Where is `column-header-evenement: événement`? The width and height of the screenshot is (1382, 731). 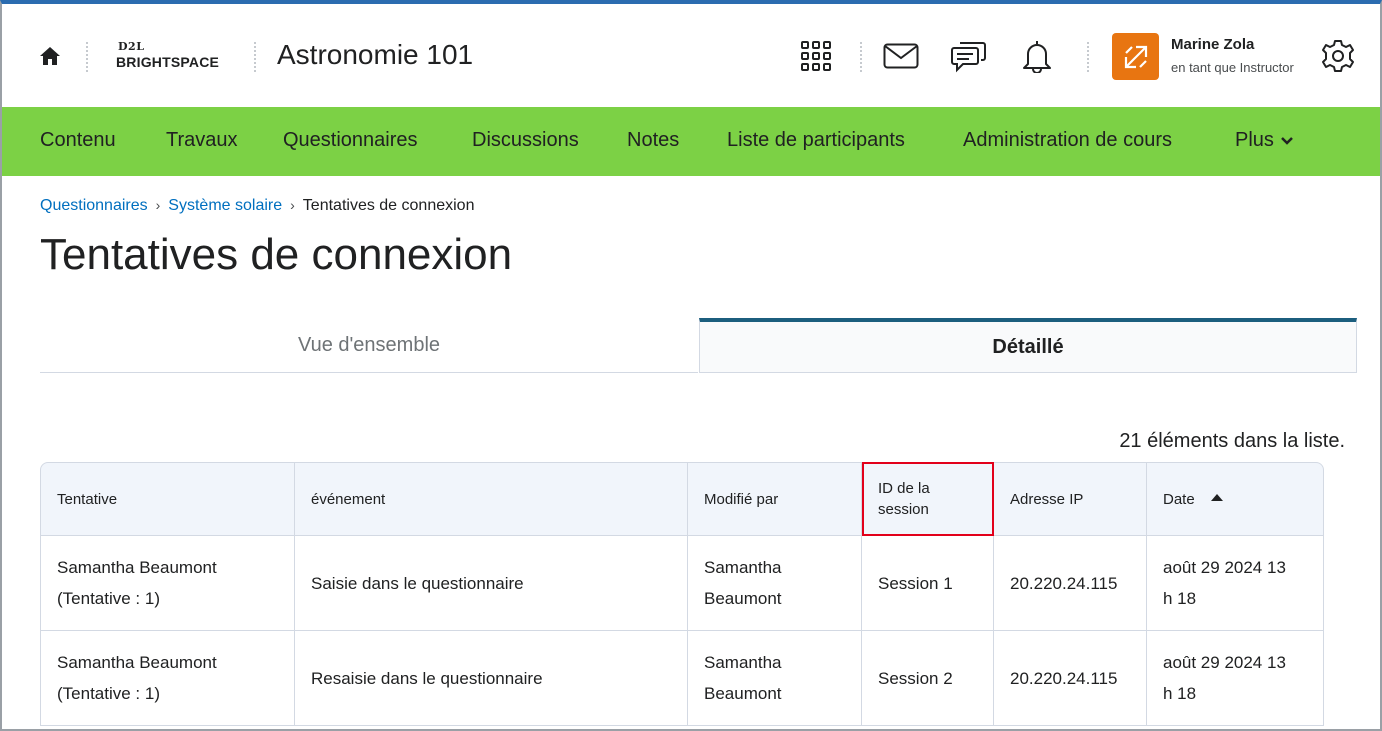
column-header-evenement: événement is located at coordinates (491, 499).